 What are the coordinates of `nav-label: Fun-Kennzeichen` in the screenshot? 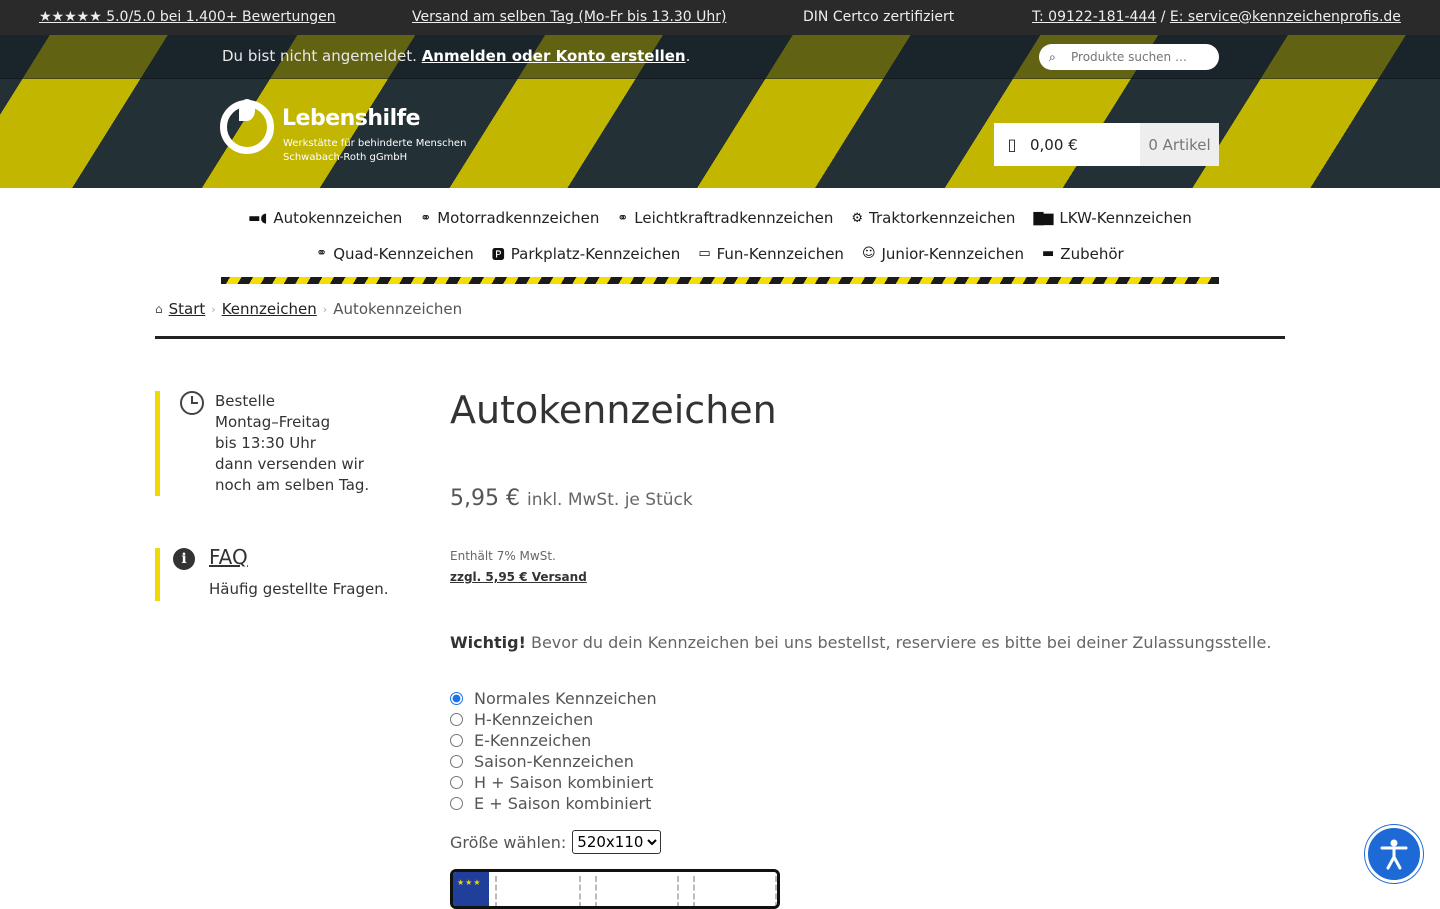 It's located at (780, 253).